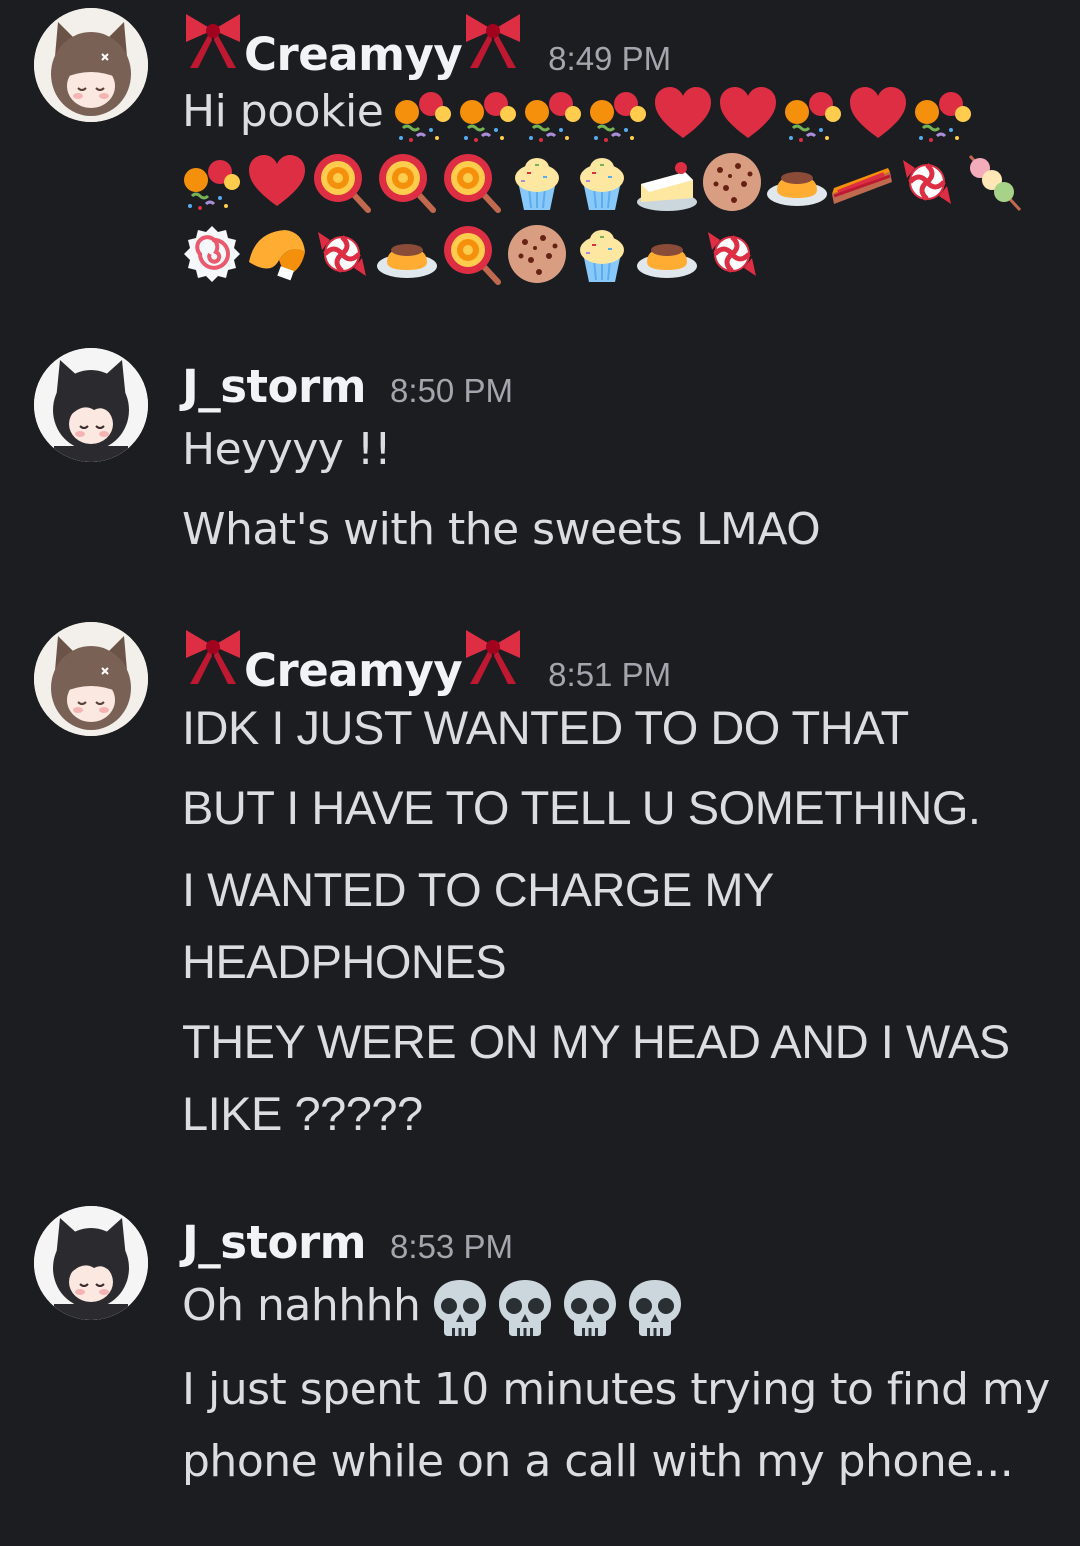  Describe the element at coordinates (283, 111) in the screenshot. I see `message-text-content: Hi pookie` at that location.